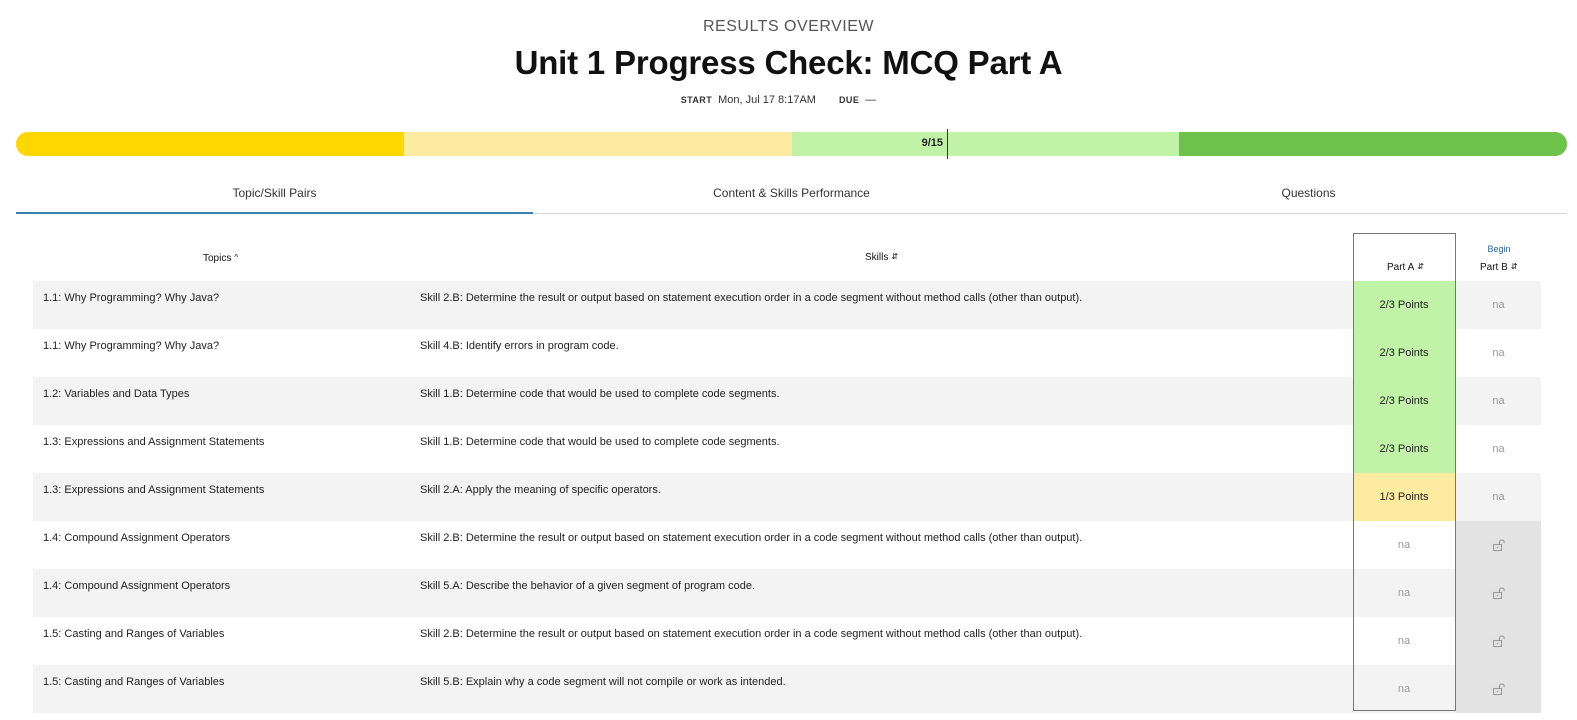  I want to click on tab-questions: Questions, so click(1308, 194).